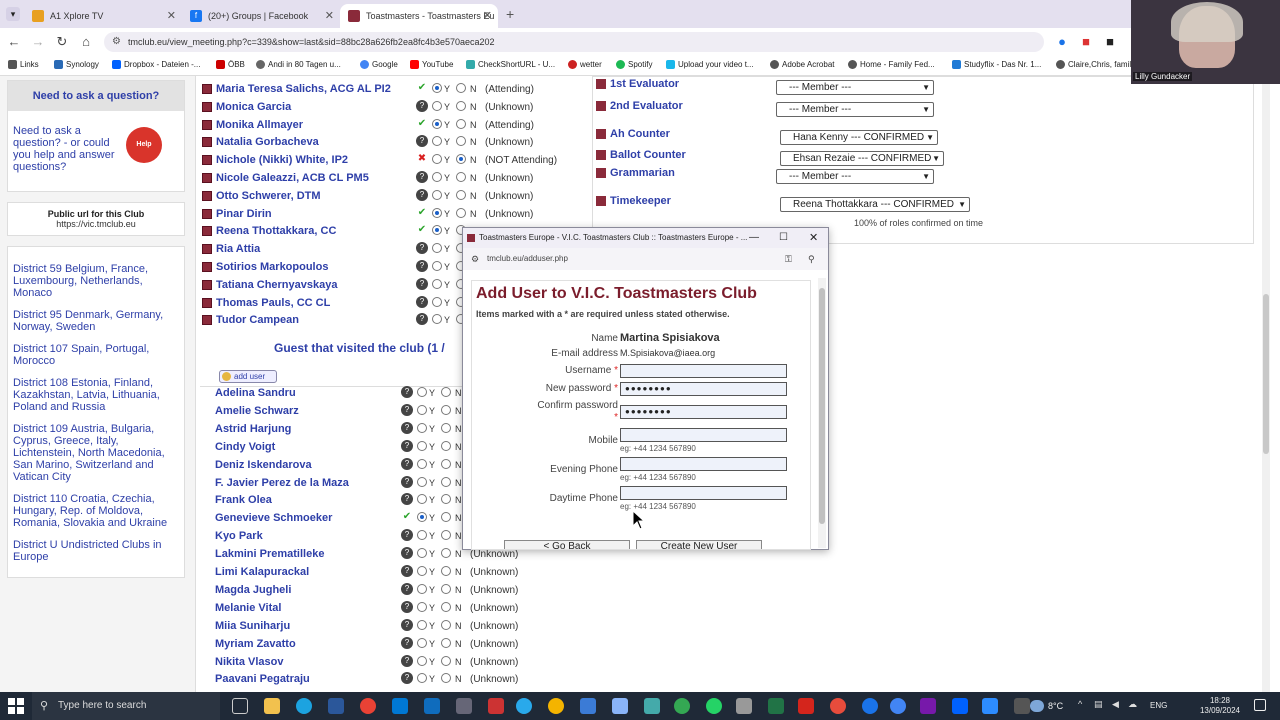 The image size is (1280, 720). What do you see at coordinates (1115, 704) in the screenshot?
I see `volume-icon: ◀` at bounding box center [1115, 704].